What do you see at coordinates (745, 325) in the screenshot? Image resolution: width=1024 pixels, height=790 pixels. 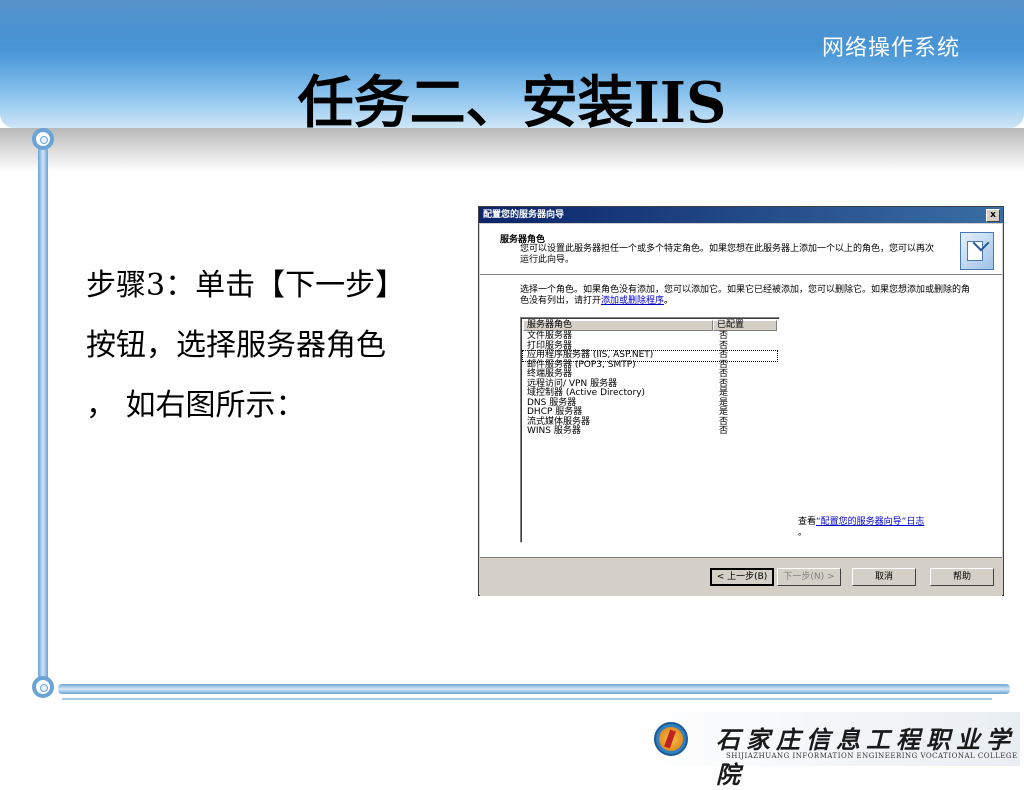 I see `column-header-configured: 已配置` at bounding box center [745, 325].